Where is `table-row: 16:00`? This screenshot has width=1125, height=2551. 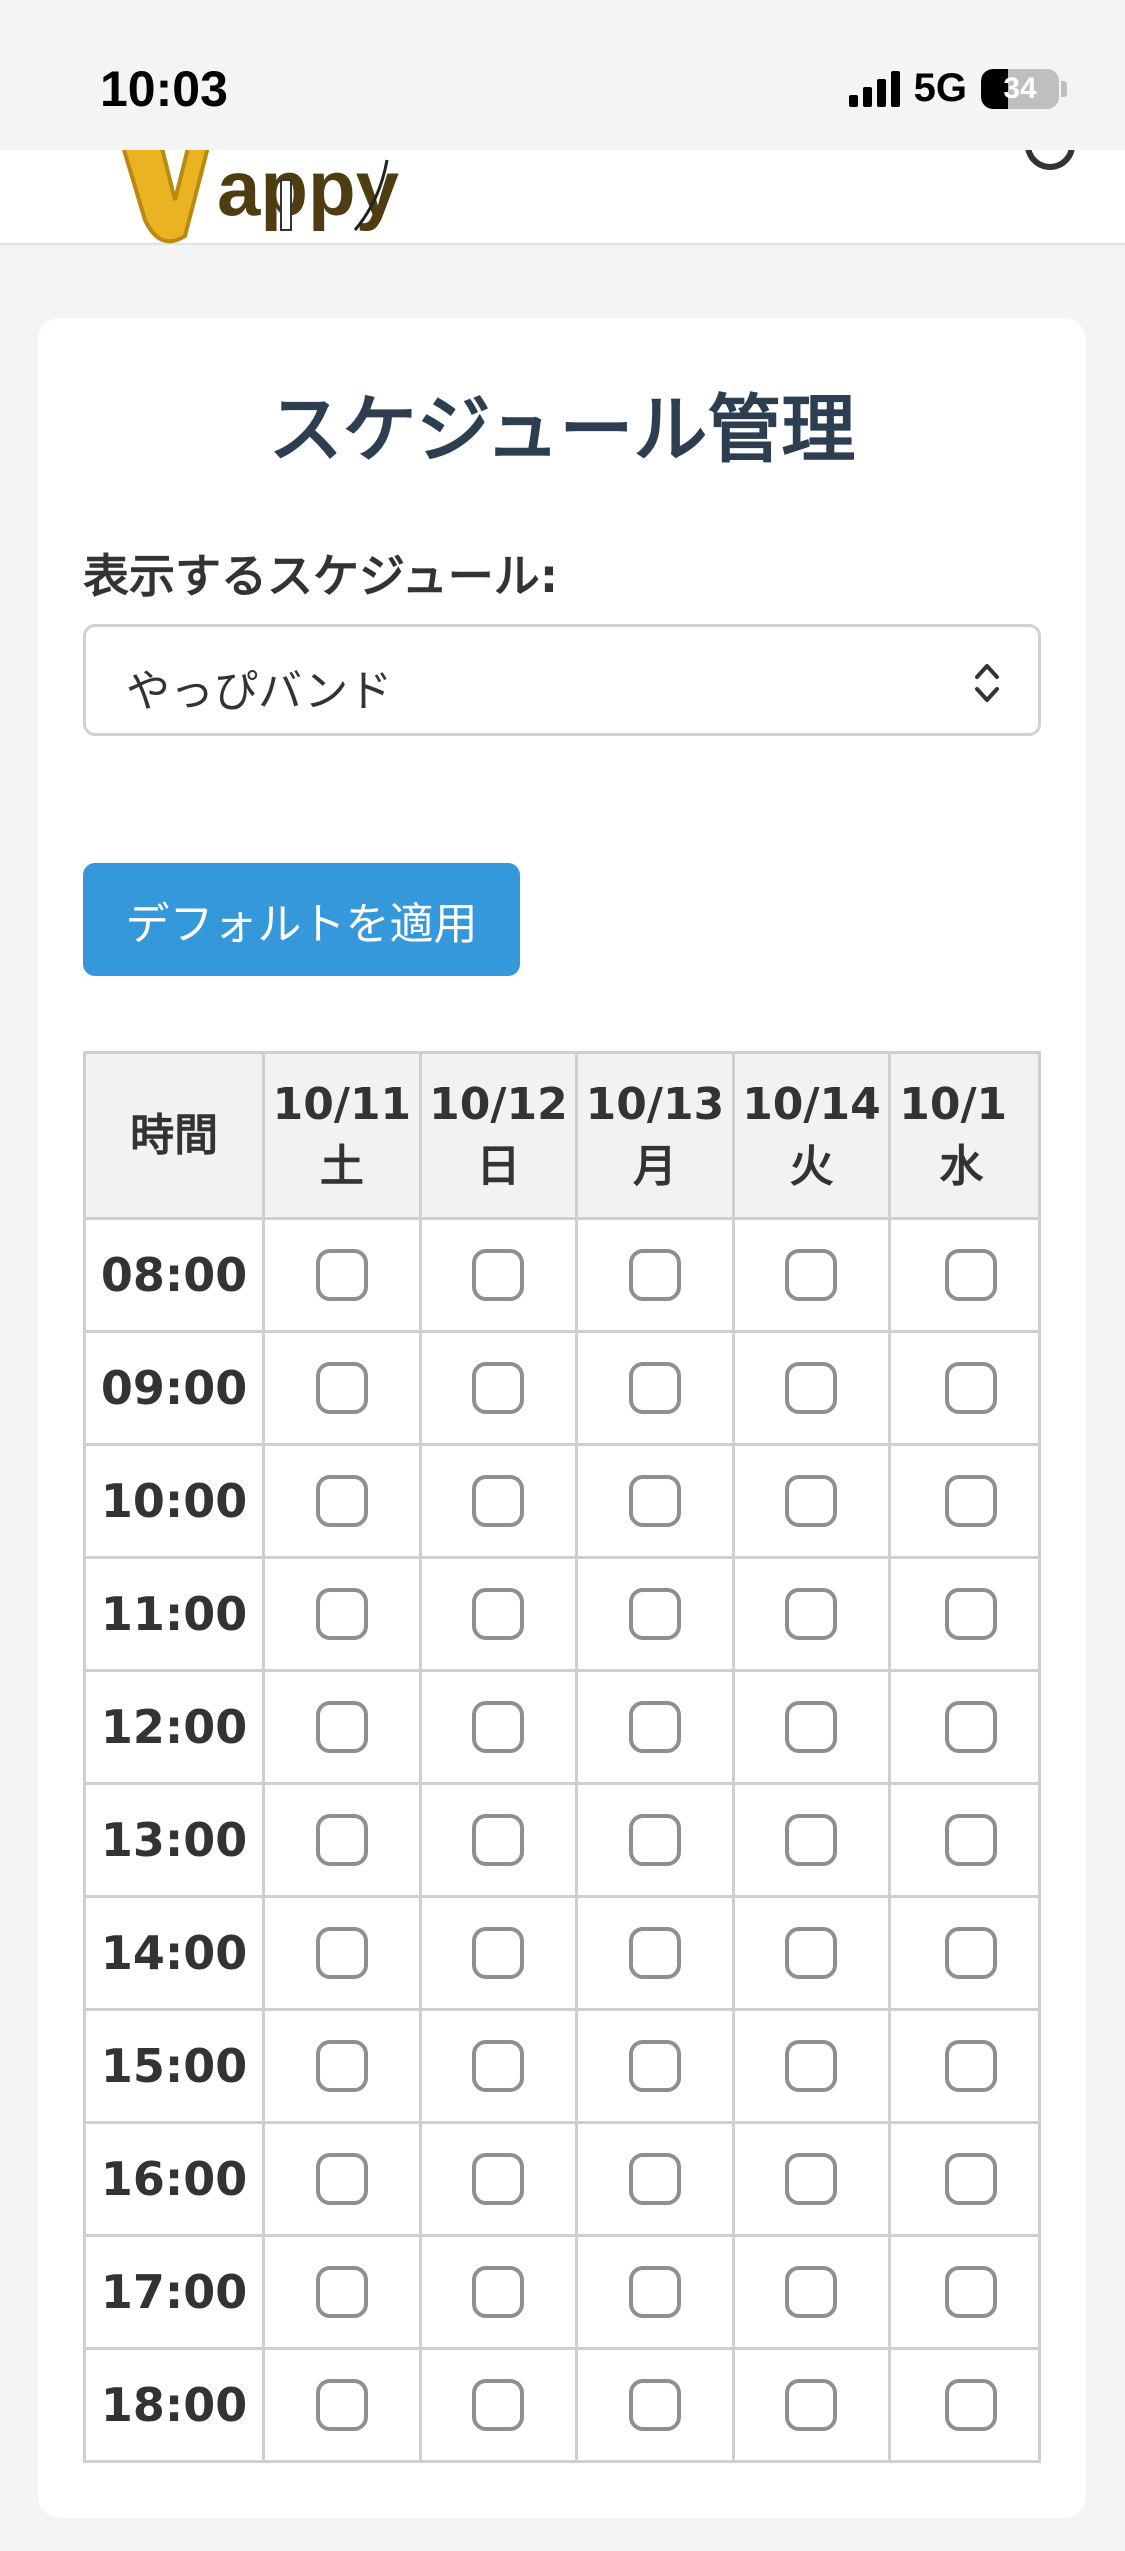
table-row: 16:00 is located at coordinates (562, 2179).